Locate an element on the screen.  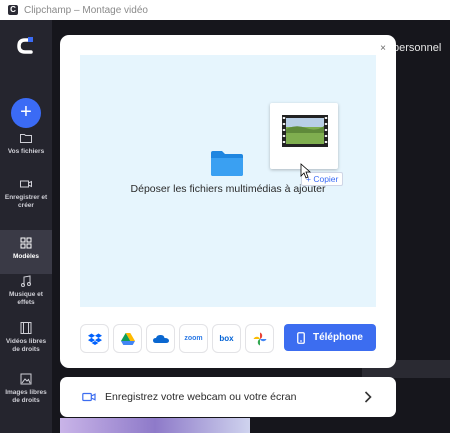
box-icon: box is located at coordinates (226, 338).